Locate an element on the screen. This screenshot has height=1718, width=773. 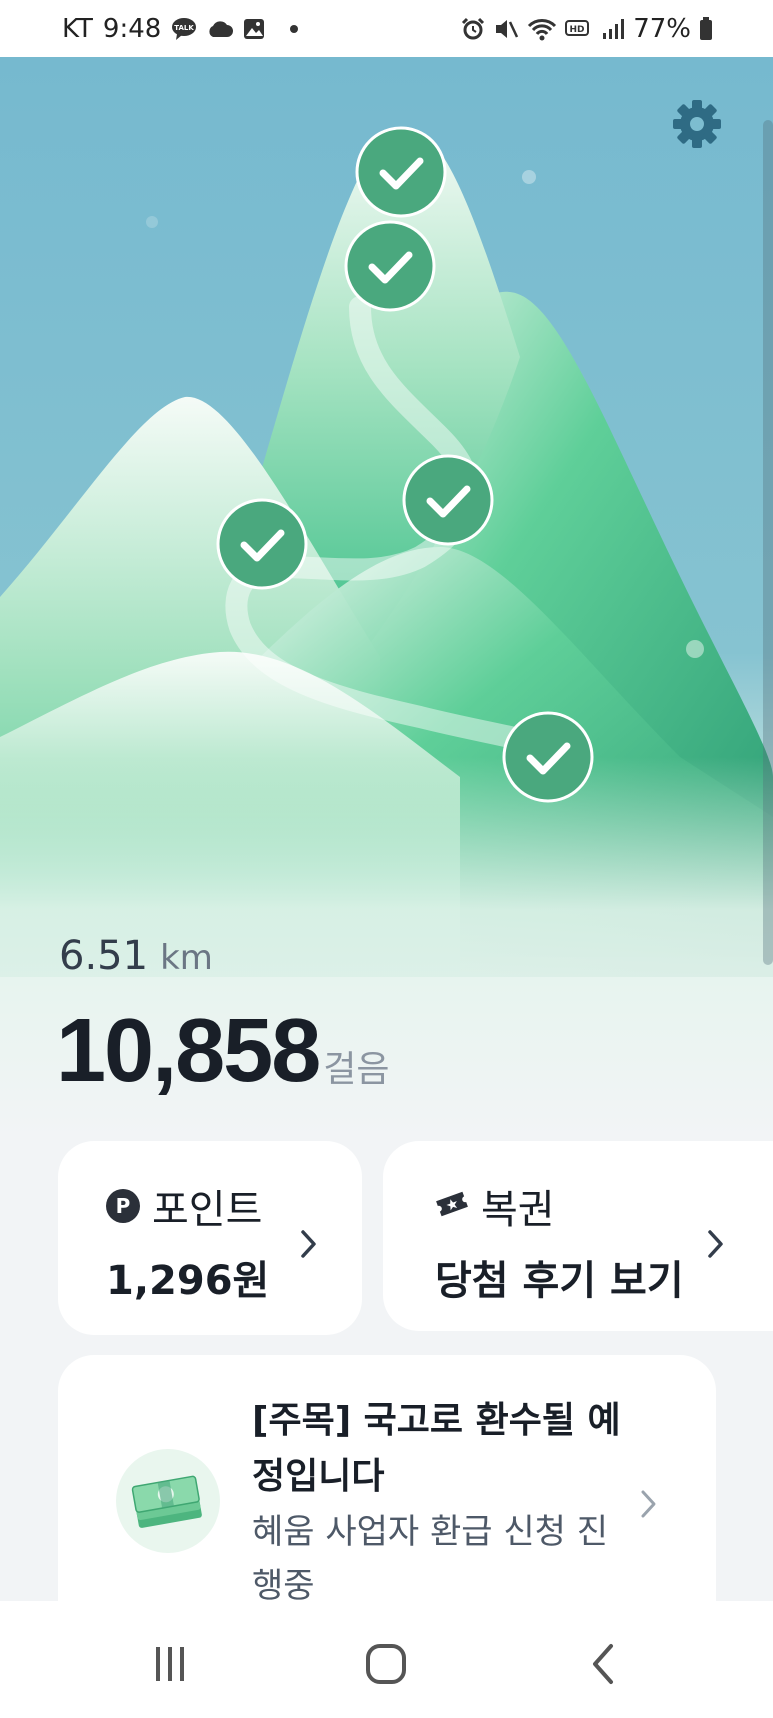
steps-row: 10,858 걸음 is located at coordinates (223, 1051).